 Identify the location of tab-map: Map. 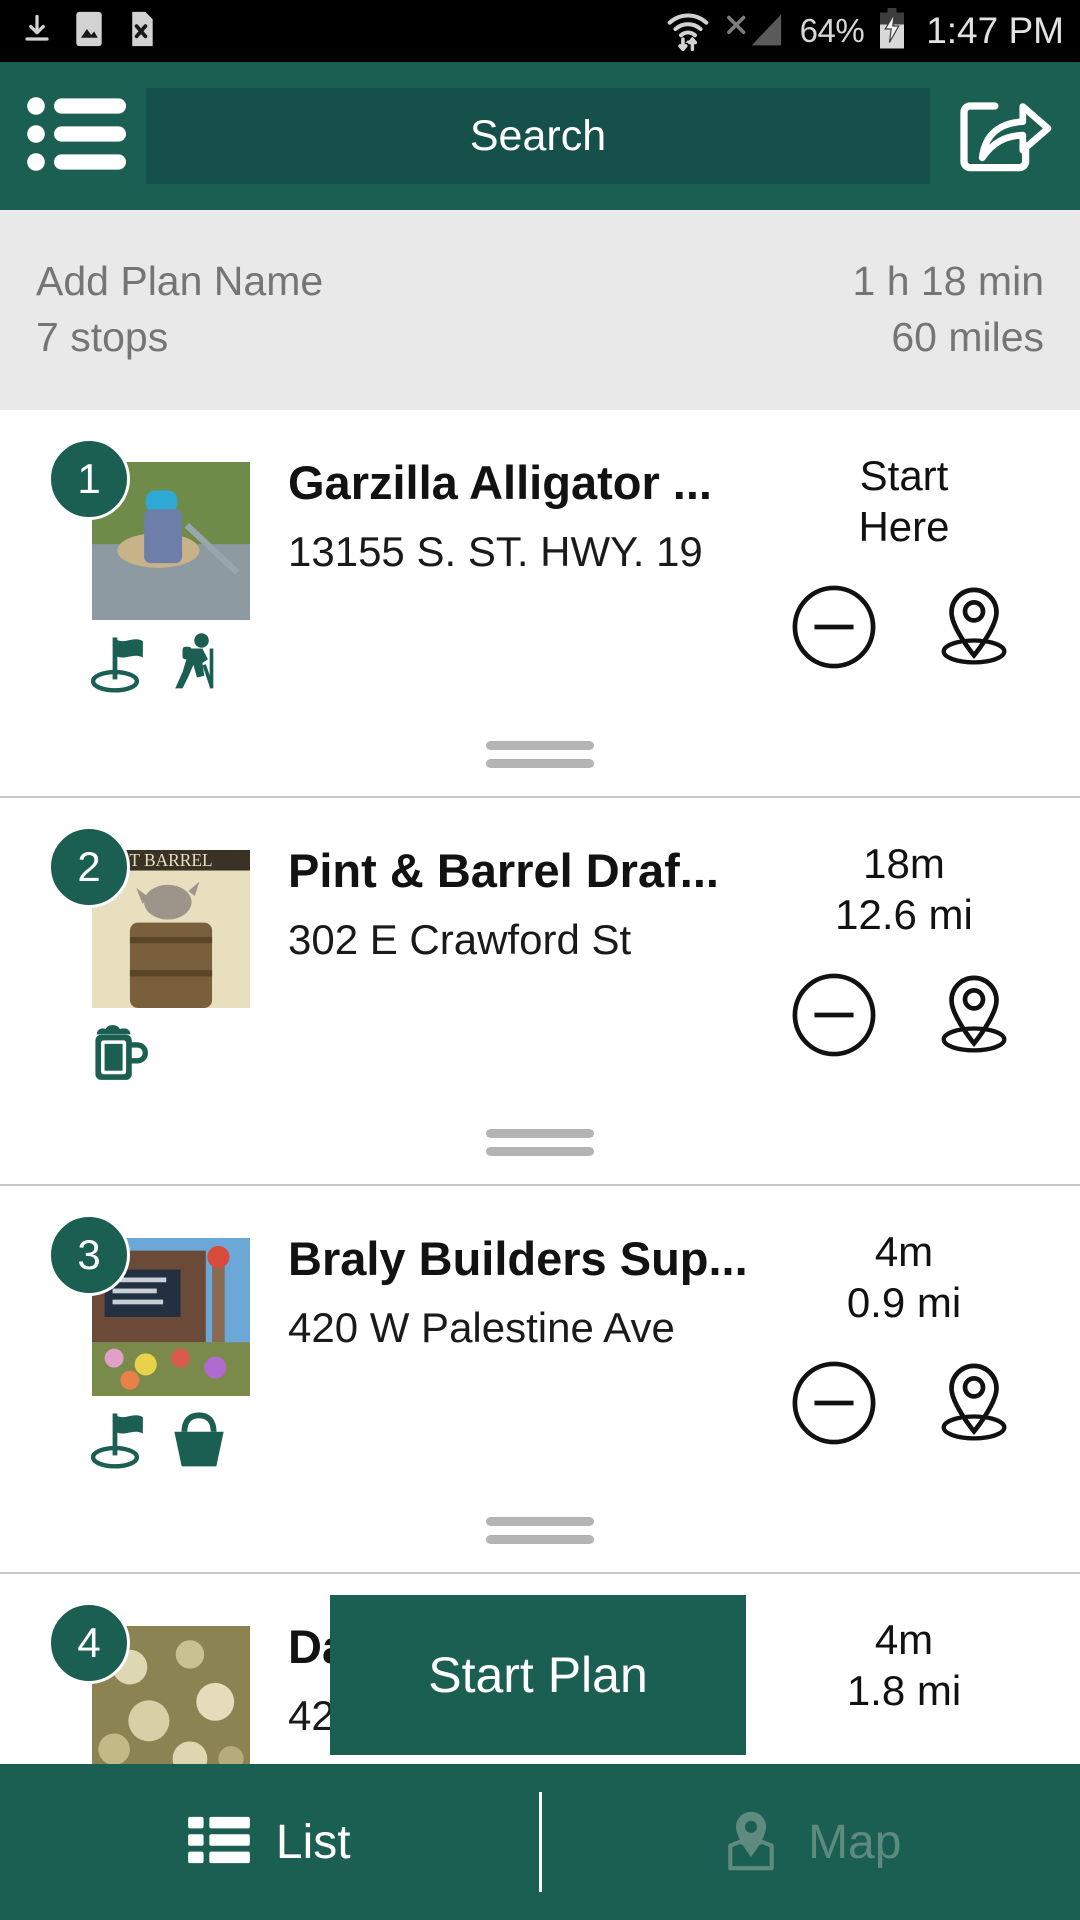
(811, 1842).